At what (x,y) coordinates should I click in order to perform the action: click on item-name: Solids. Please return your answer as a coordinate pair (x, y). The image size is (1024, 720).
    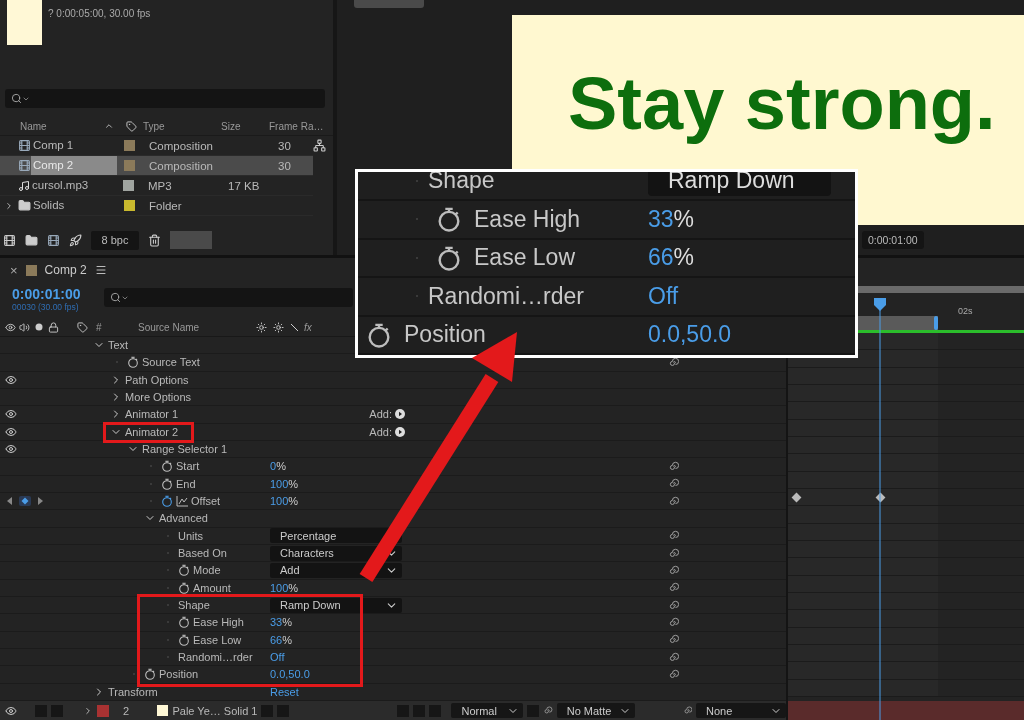
    Looking at the image, I should click on (49, 205).